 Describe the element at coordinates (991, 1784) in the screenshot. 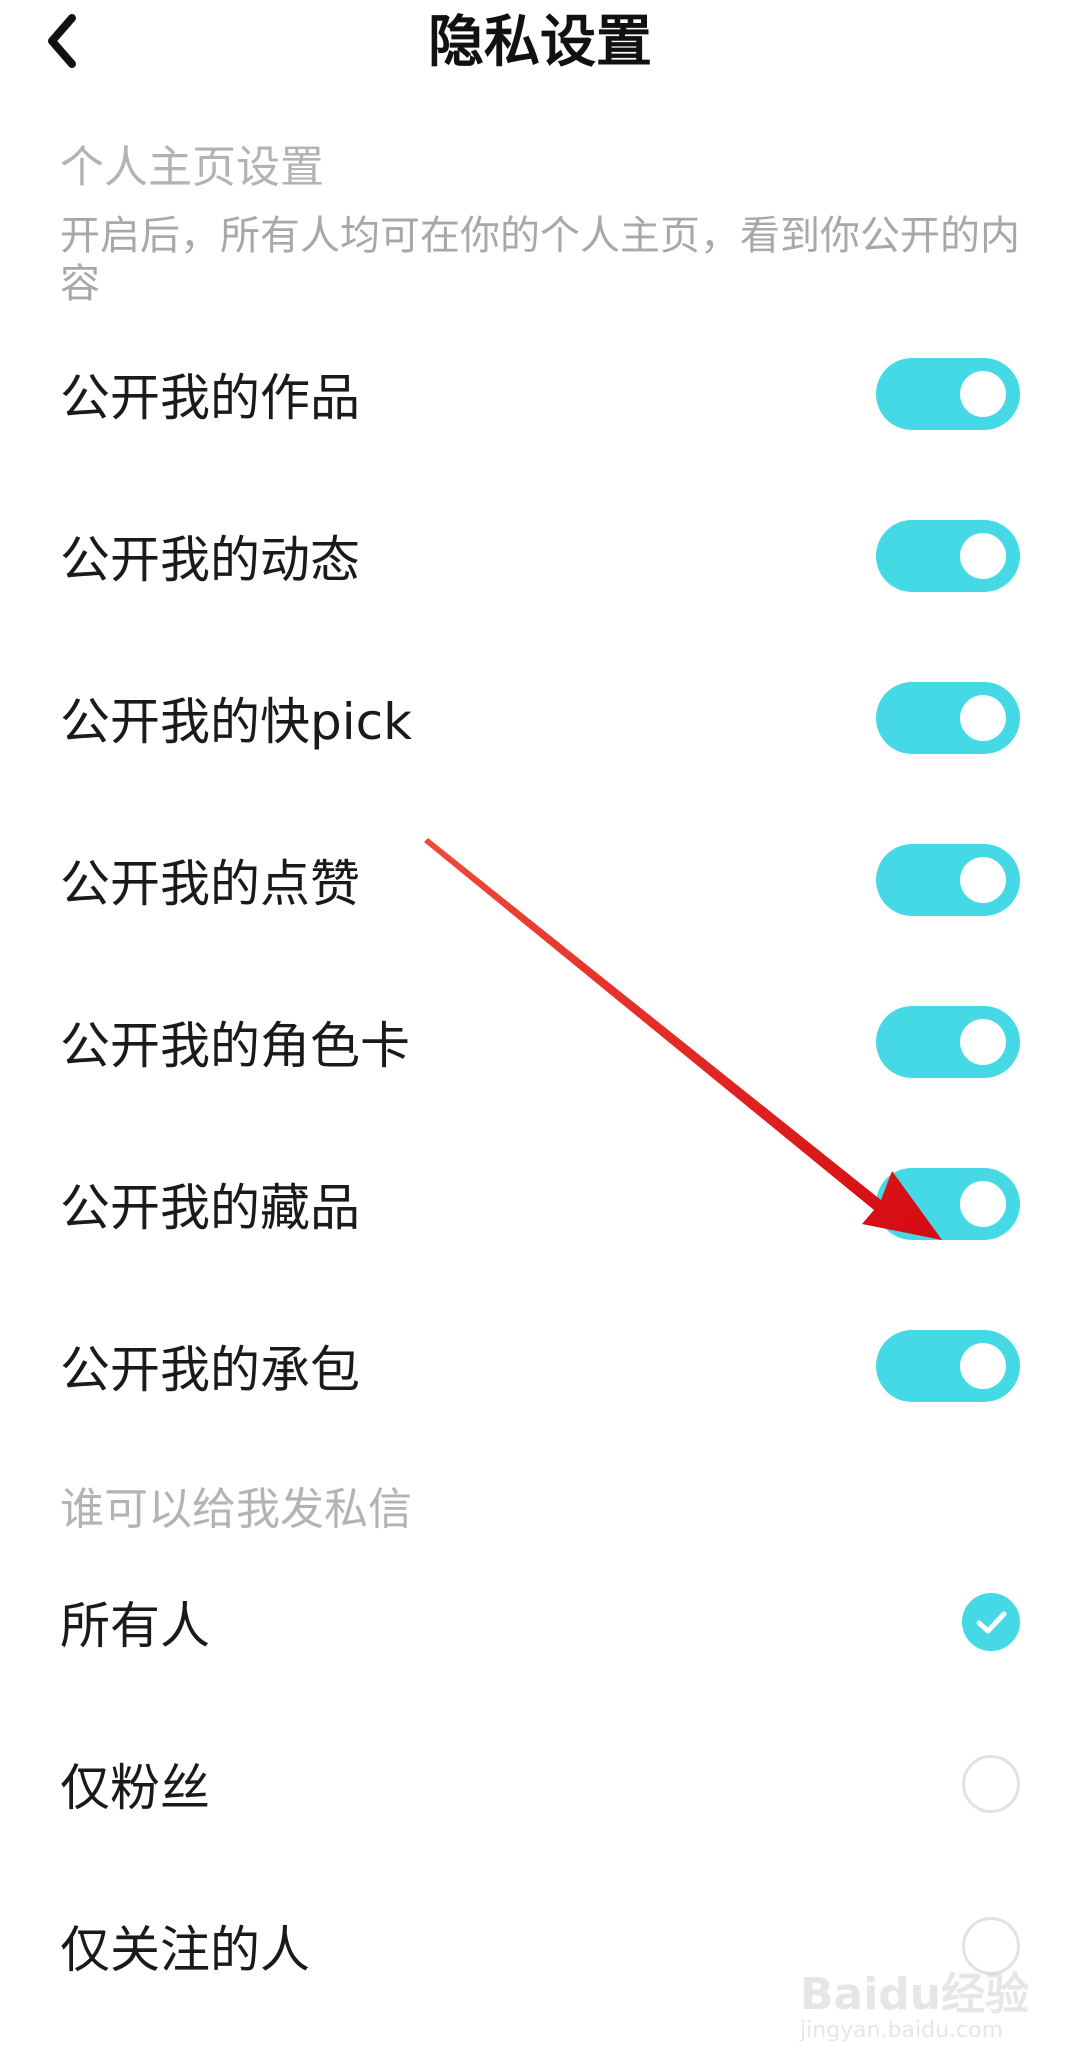

I see `radio-fans-only` at that location.